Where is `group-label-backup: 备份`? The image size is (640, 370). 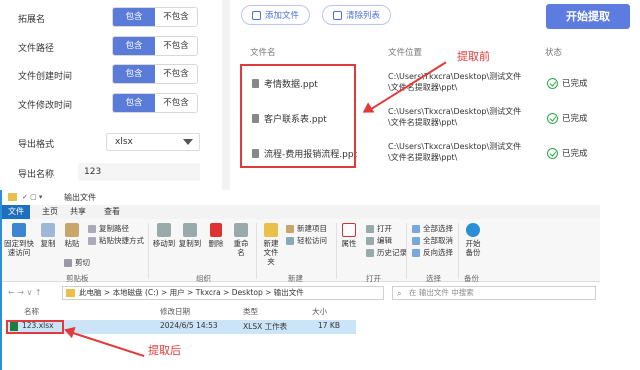 group-label-backup: 备份 is located at coordinates (471, 278).